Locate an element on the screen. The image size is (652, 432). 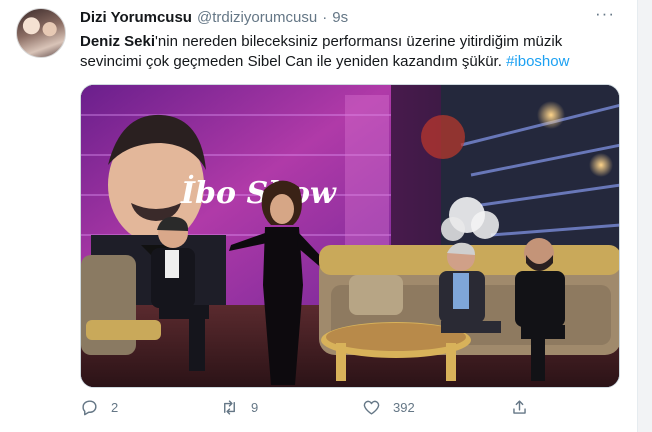
more-options-icon: ··· is located at coordinates (605, 14).